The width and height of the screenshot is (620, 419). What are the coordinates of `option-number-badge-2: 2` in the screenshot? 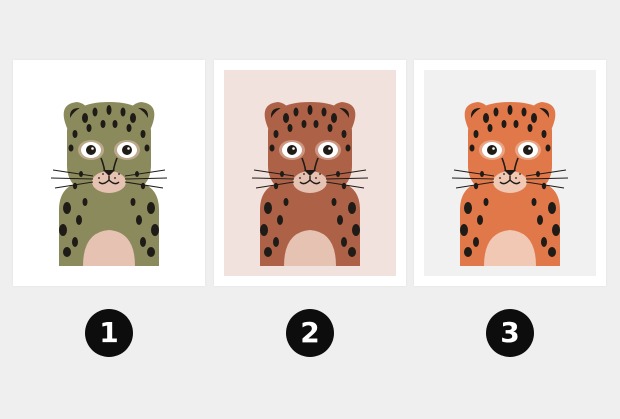 It's located at (310, 333).